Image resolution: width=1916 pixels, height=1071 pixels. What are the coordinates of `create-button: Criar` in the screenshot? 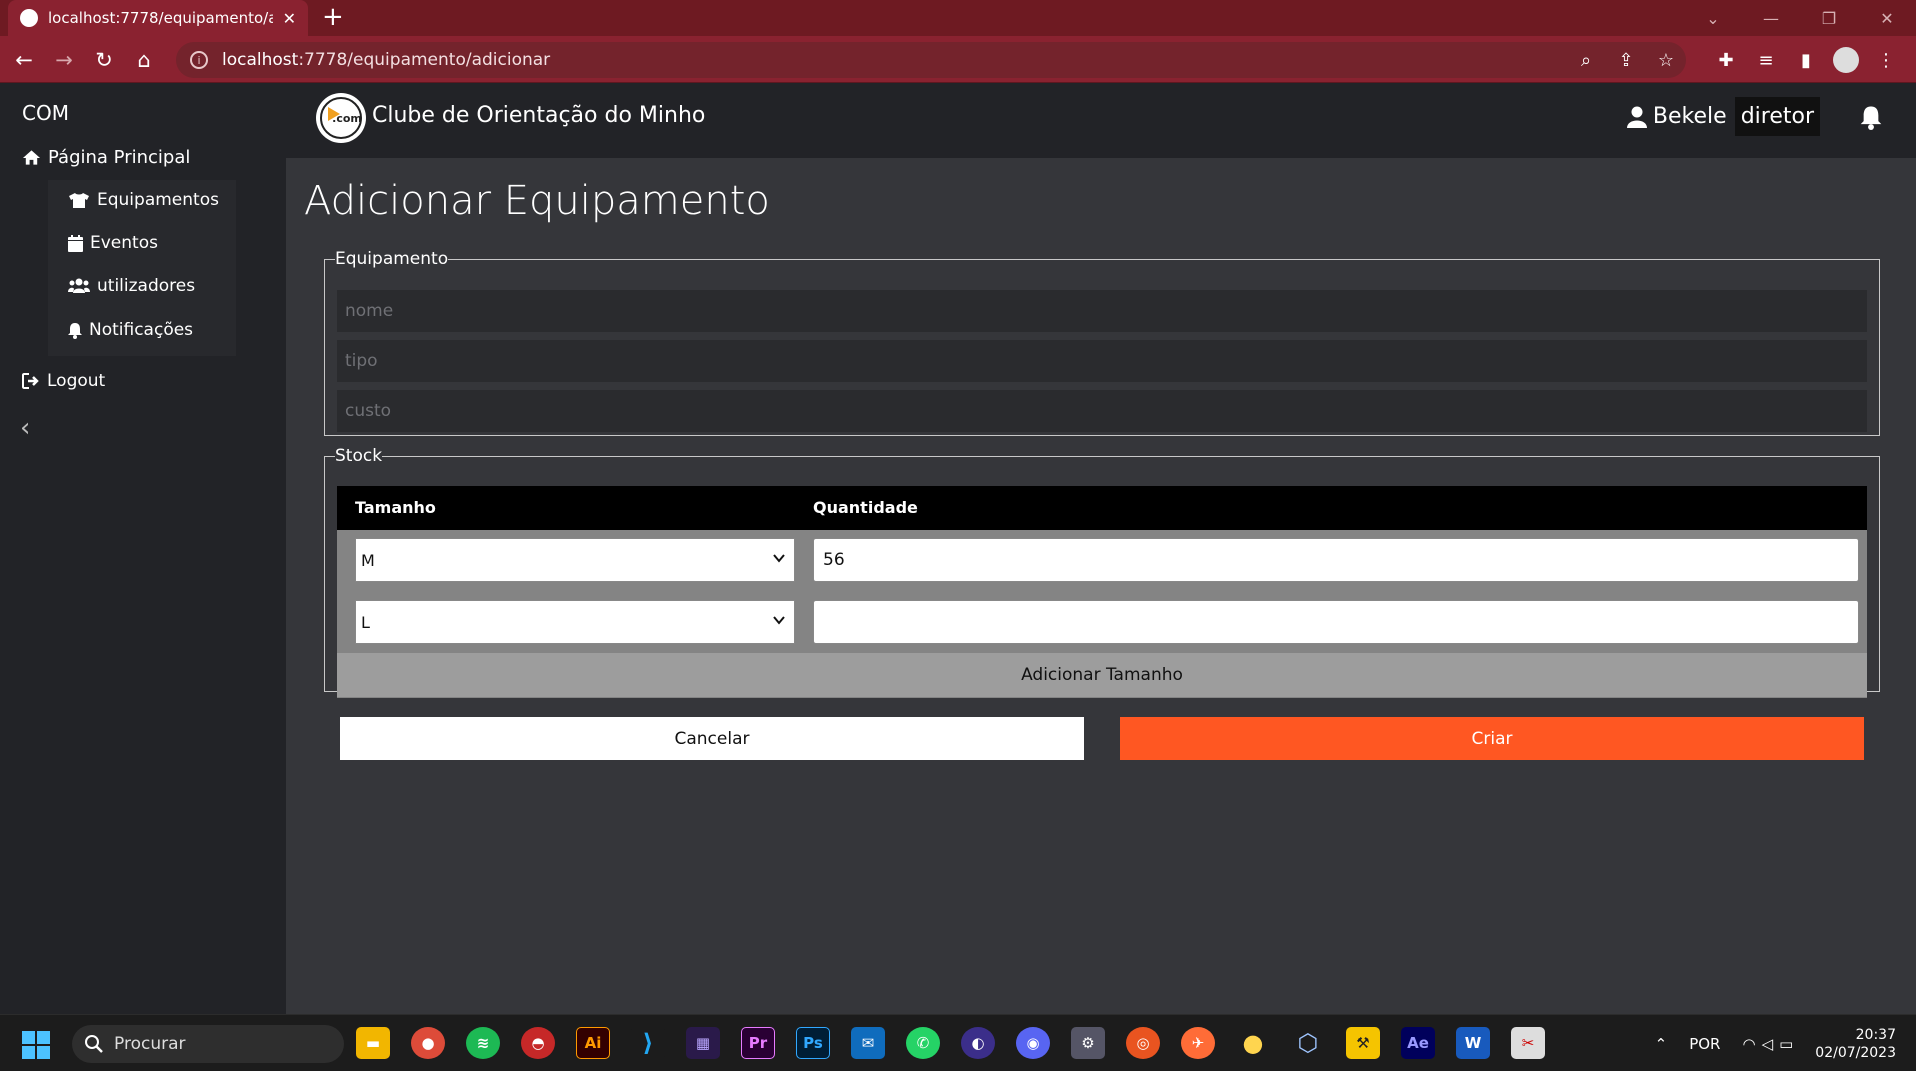 It's located at (1492, 738).